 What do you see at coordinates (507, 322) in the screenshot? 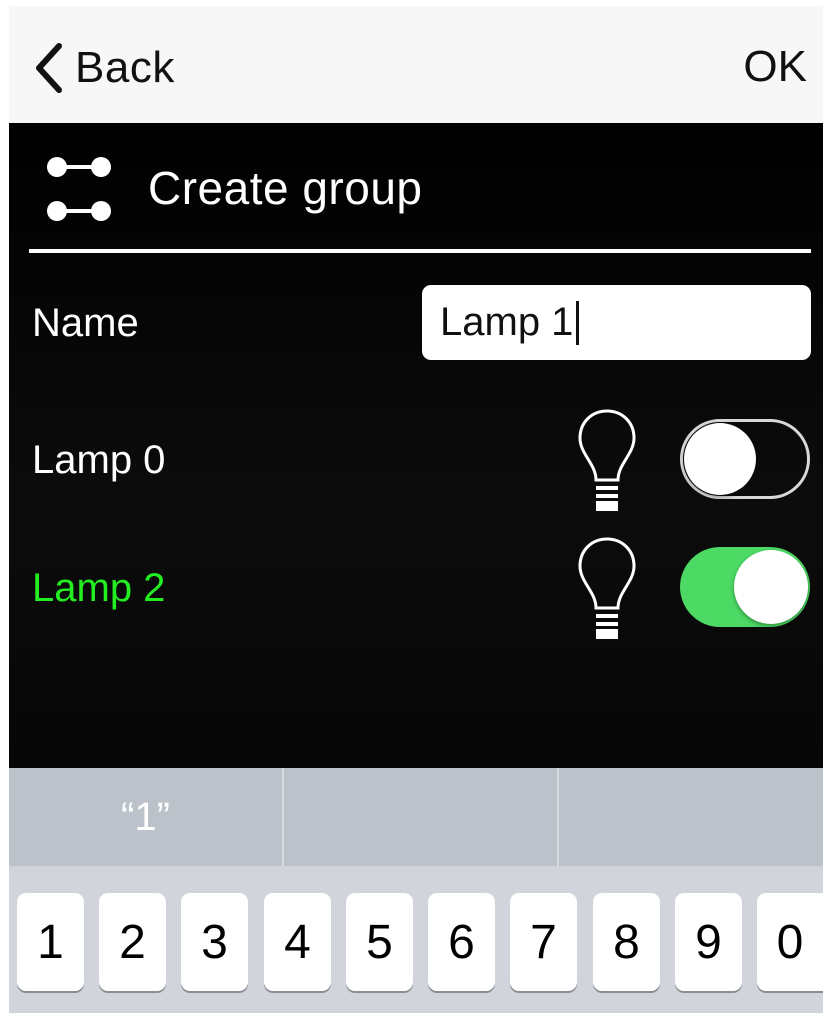
I see `name-input-value: Lamp 1` at bounding box center [507, 322].